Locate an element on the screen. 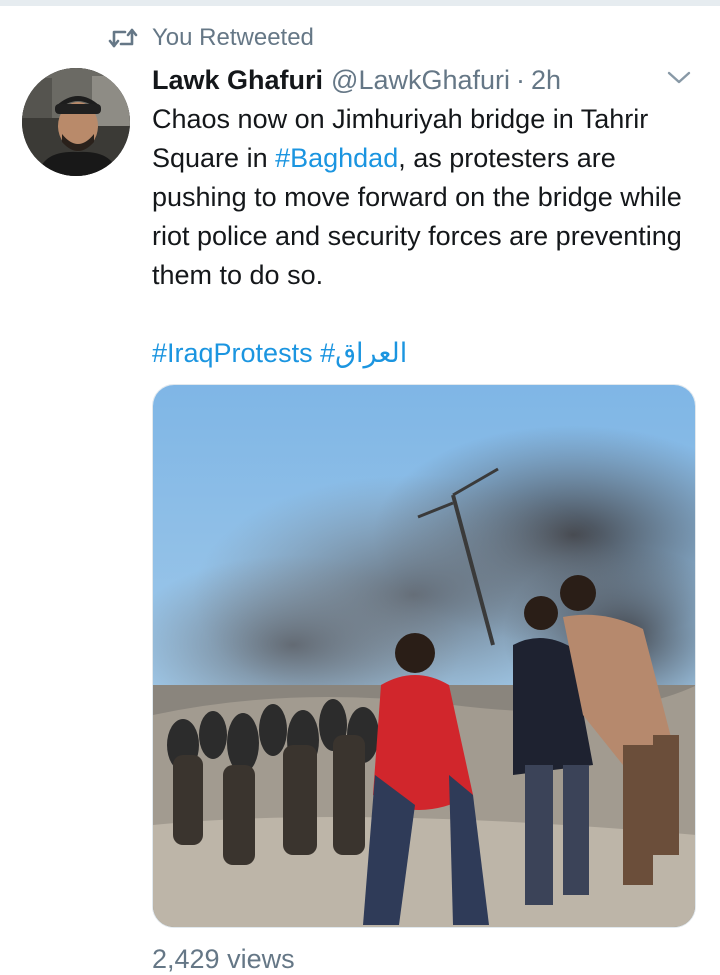 This screenshot has width=720, height=975. tweet-options-button is located at coordinates (679, 80).